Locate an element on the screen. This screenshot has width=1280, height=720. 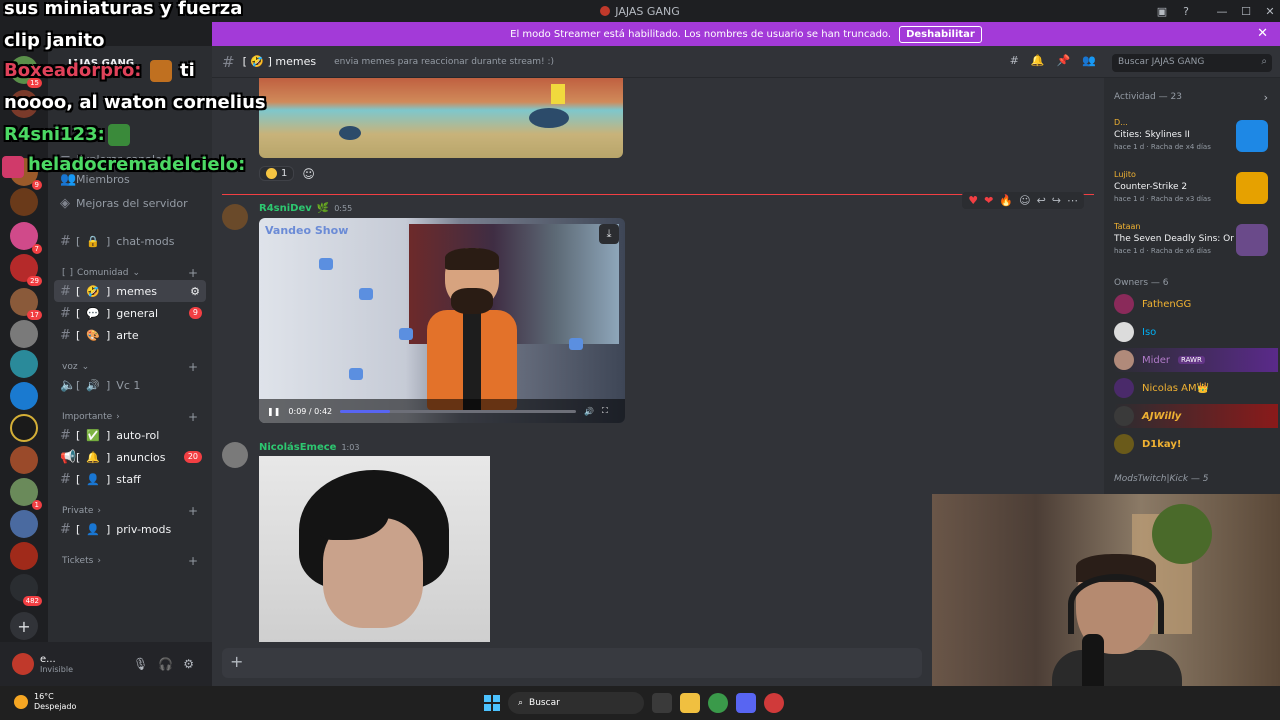
chrome-icon is located at coordinates (718, 703).